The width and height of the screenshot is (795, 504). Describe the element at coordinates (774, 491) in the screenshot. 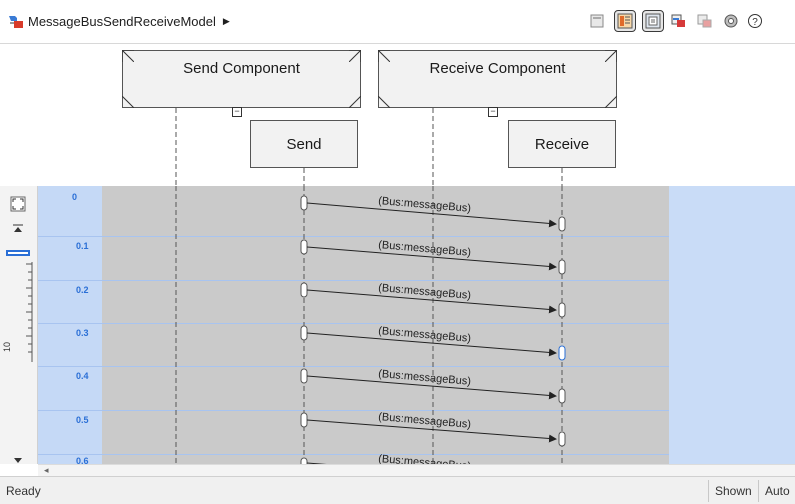

I see `status-auto: Auto` at that location.